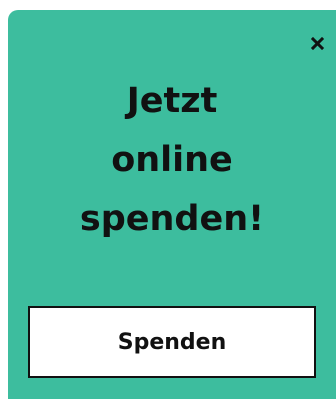 This screenshot has height=399, width=336. I want to click on close-button, so click(317, 43).